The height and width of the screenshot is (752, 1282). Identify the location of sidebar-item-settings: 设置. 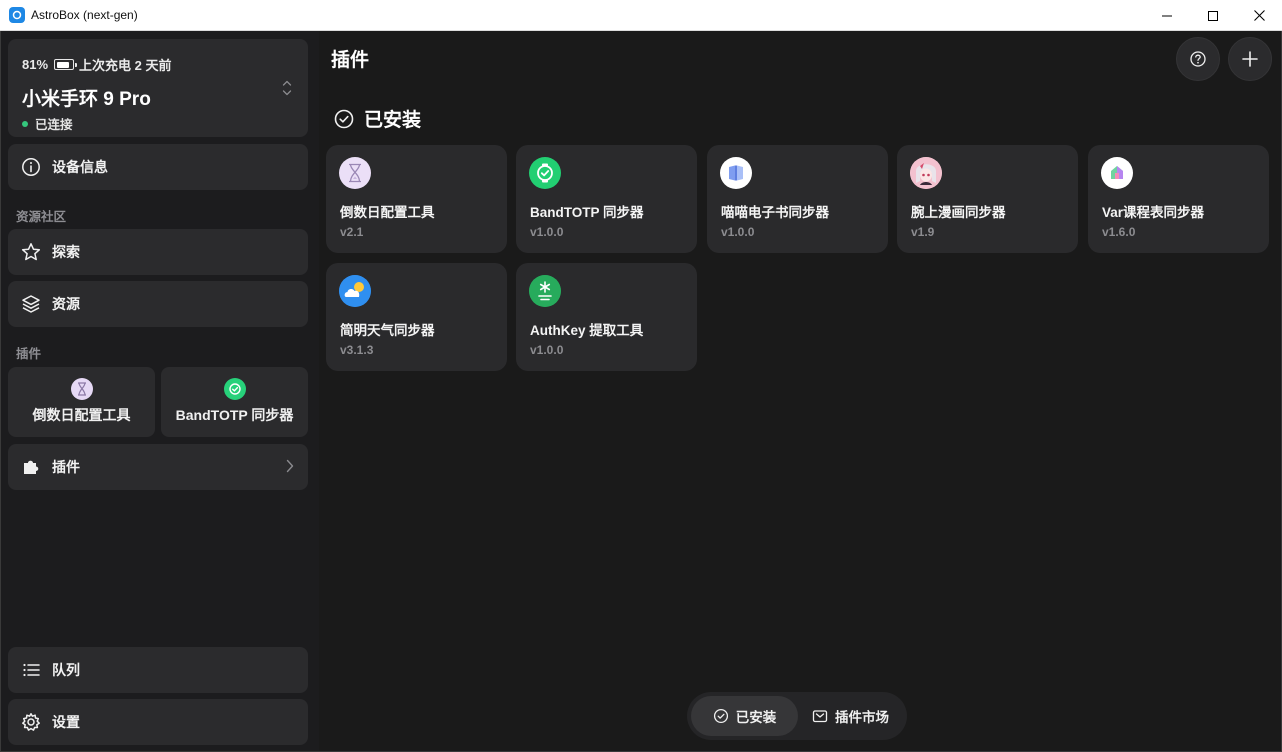
(158, 722).